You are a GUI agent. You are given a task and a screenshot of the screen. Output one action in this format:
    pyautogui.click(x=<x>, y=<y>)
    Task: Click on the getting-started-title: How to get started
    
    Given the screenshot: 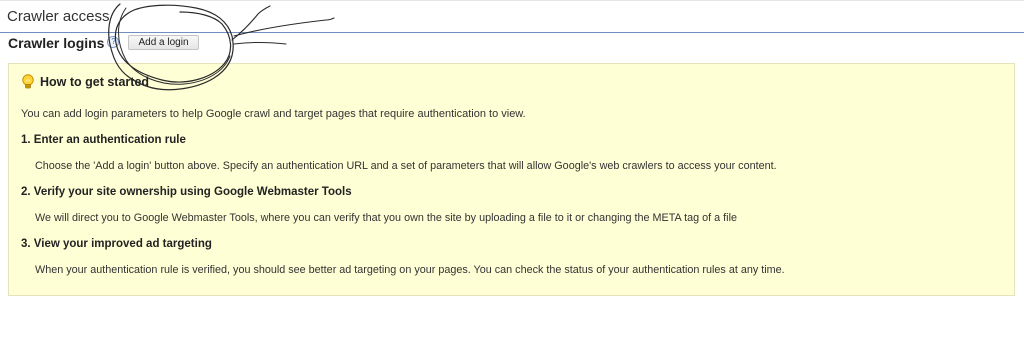 What is the action you would take?
    pyautogui.click(x=95, y=82)
    